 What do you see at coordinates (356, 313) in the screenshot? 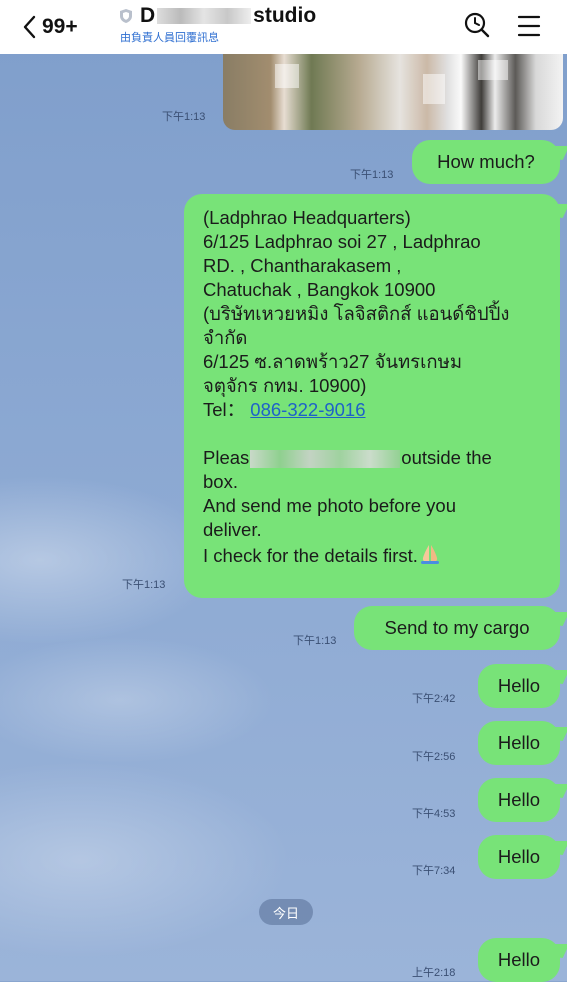
I see `message-line: (บริษัทเหวยหมิง โลจิสติกส์ แอนด์ชิปปิ้ง` at bounding box center [356, 313].